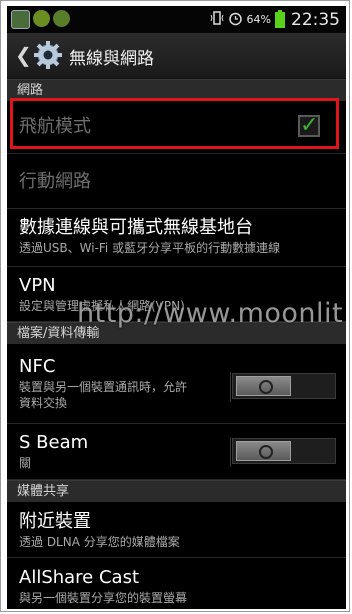 The image size is (352, 614). What do you see at coordinates (280, 18) in the screenshot?
I see `battery-icon` at bounding box center [280, 18].